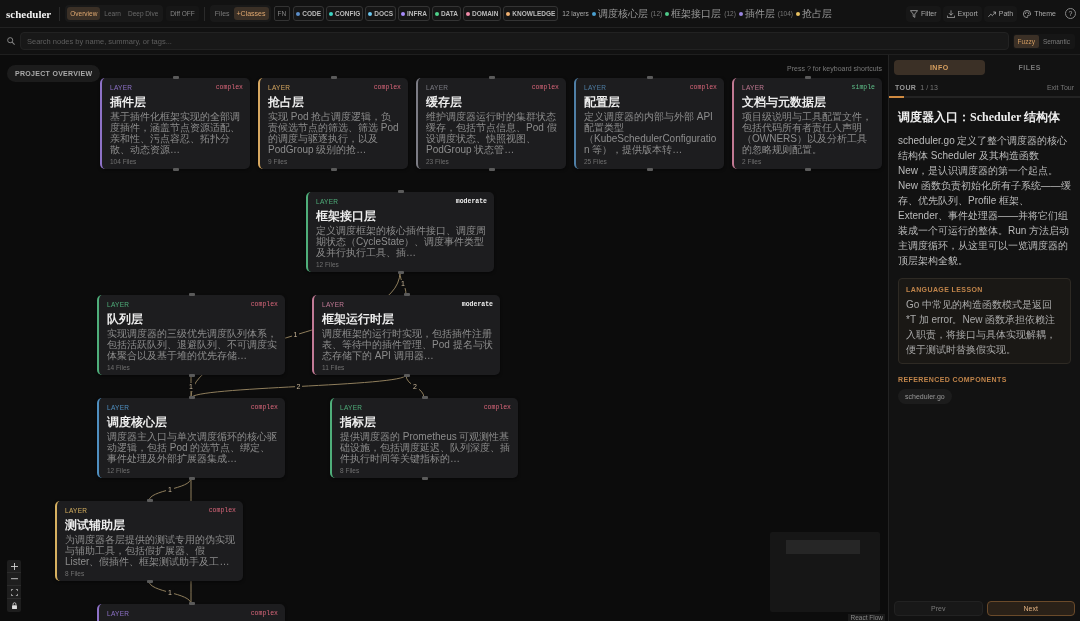 This screenshot has width=1080, height=621. I want to click on padlock-icon, so click(14, 605).